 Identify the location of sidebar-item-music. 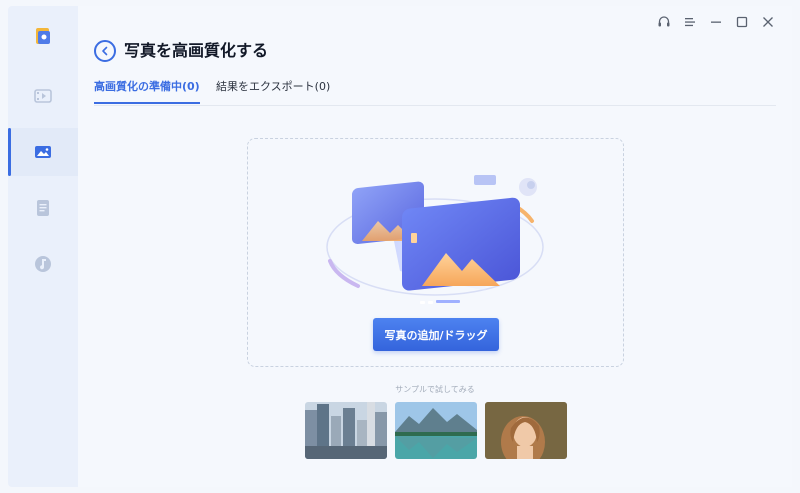
(43, 264).